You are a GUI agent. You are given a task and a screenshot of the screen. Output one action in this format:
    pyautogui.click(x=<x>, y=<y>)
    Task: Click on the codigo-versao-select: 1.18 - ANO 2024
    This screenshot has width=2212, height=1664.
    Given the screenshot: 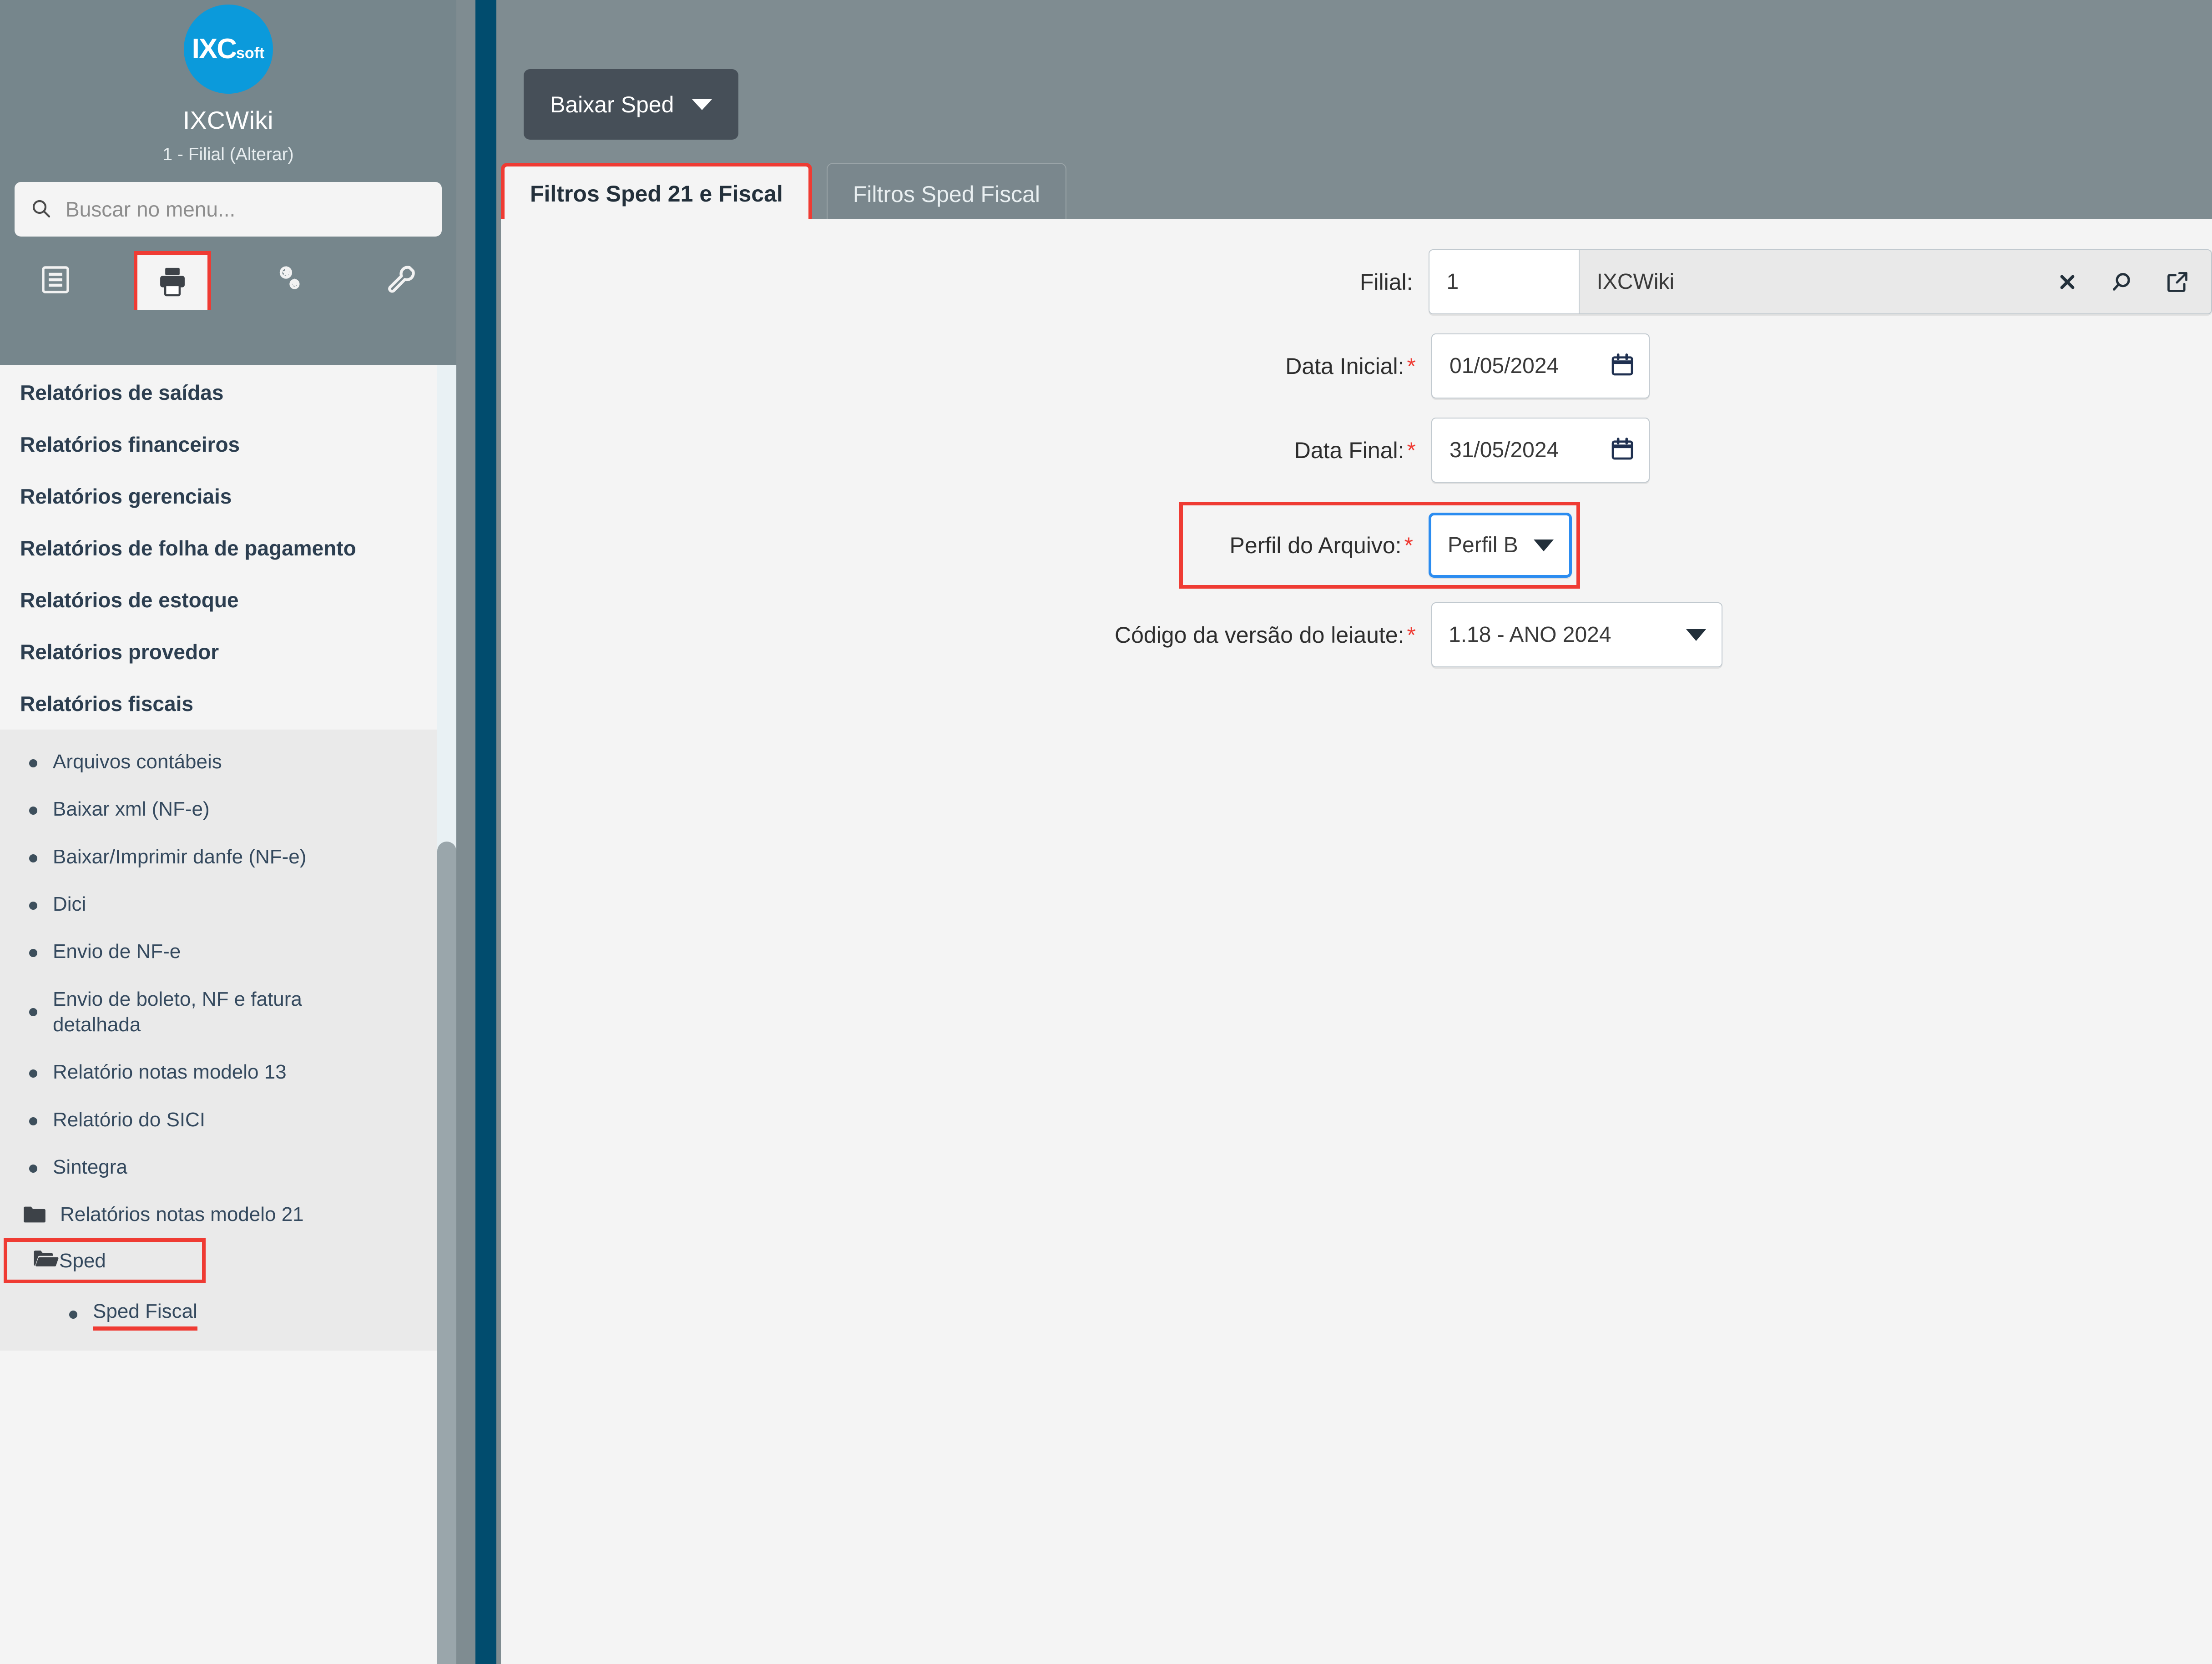 What is the action you would take?
    pyautogui.click(x=1576, y=634)
    